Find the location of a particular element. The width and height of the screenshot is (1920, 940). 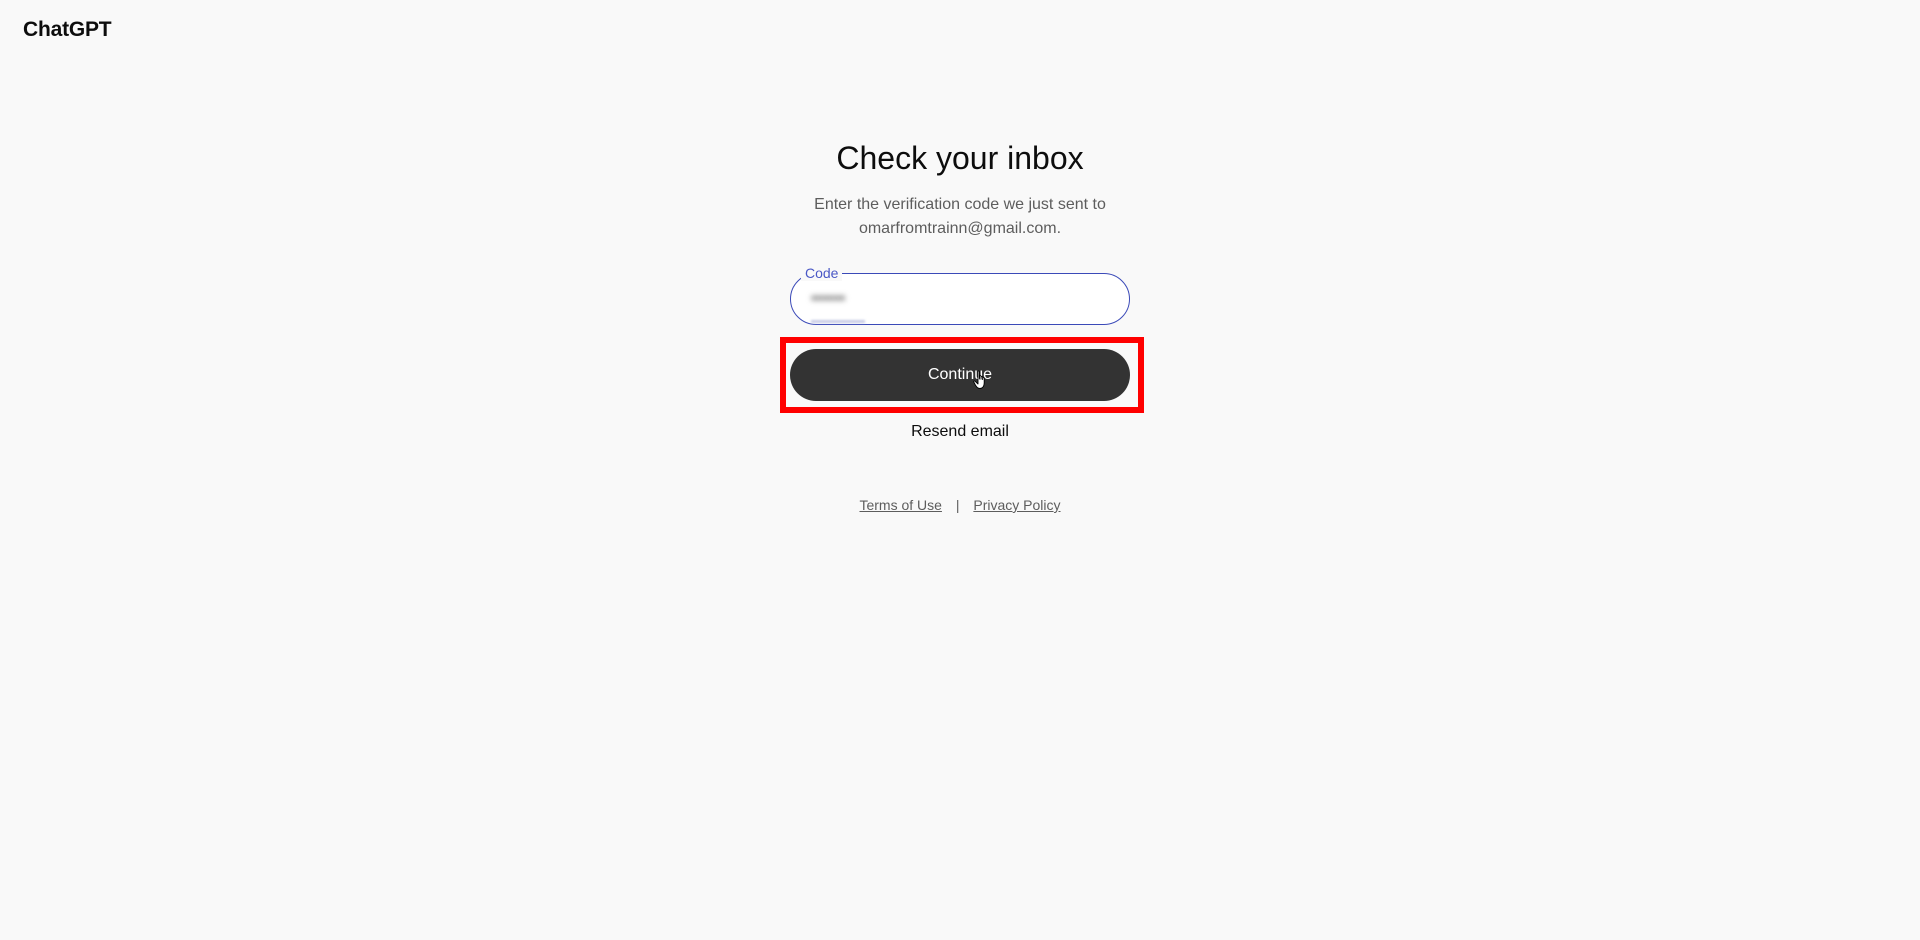

code-autofill-underline is located at coordinates (838, 321).